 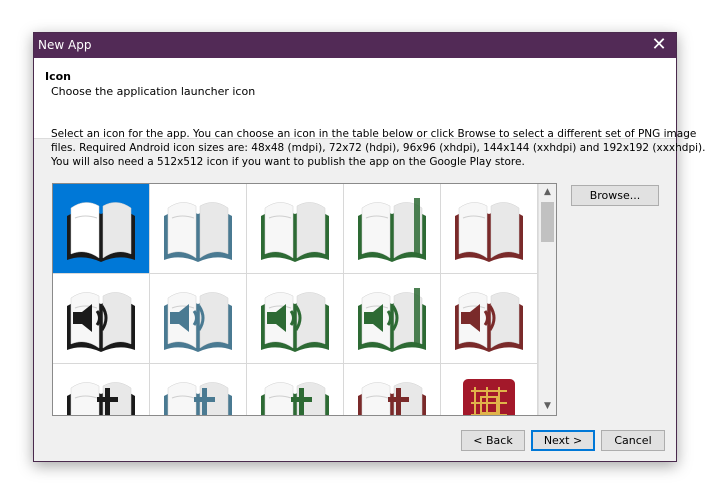 What do you see at coordinates (547, 299) in the screenshot?
I see `vertical-scrollbar: ▲ ▼` at bounding box center [547, 299].